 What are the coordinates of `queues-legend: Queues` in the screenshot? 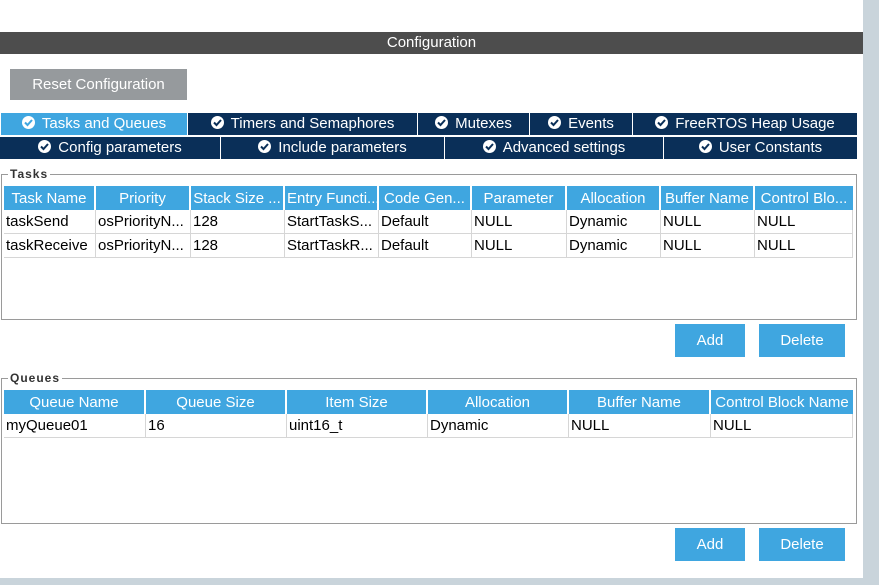 It's located at (35, 378).